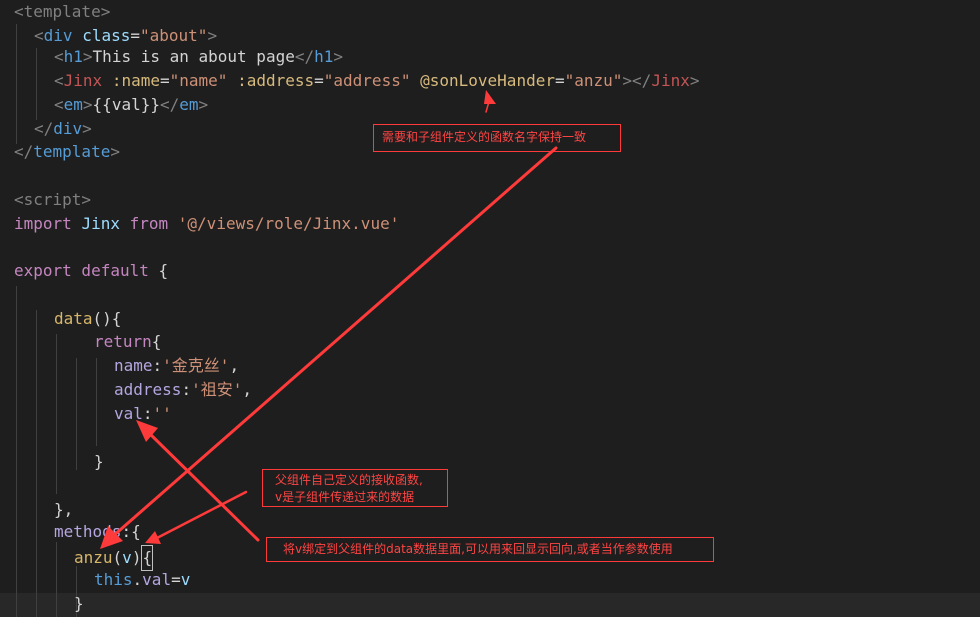 The width and height of the screenshot is (980, 617). What do you see at coordinates (149, 223) in the screenshot?
I see `from-keyword: from` at bounding box center [149, 223].